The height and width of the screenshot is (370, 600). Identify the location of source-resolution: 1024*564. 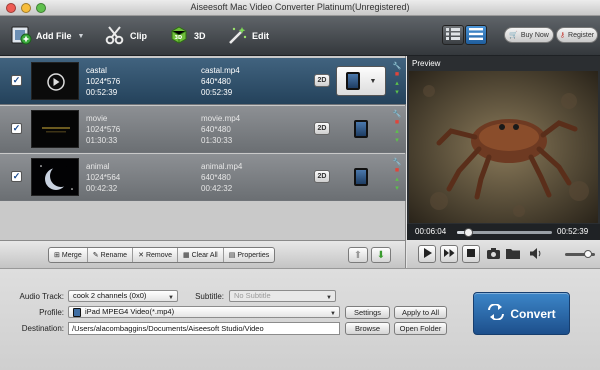
(103, 177).